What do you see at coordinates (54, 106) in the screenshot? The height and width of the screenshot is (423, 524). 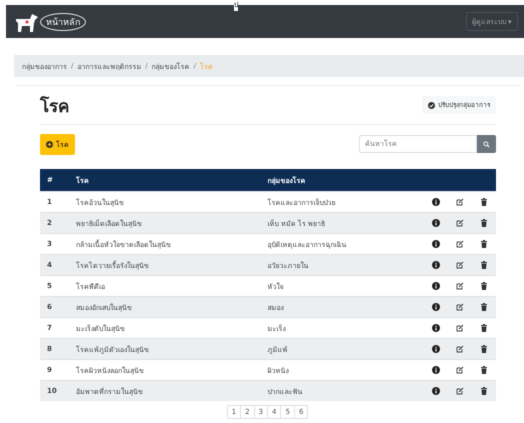 I see `page-title: โรค` at bounding box center [54, 106].